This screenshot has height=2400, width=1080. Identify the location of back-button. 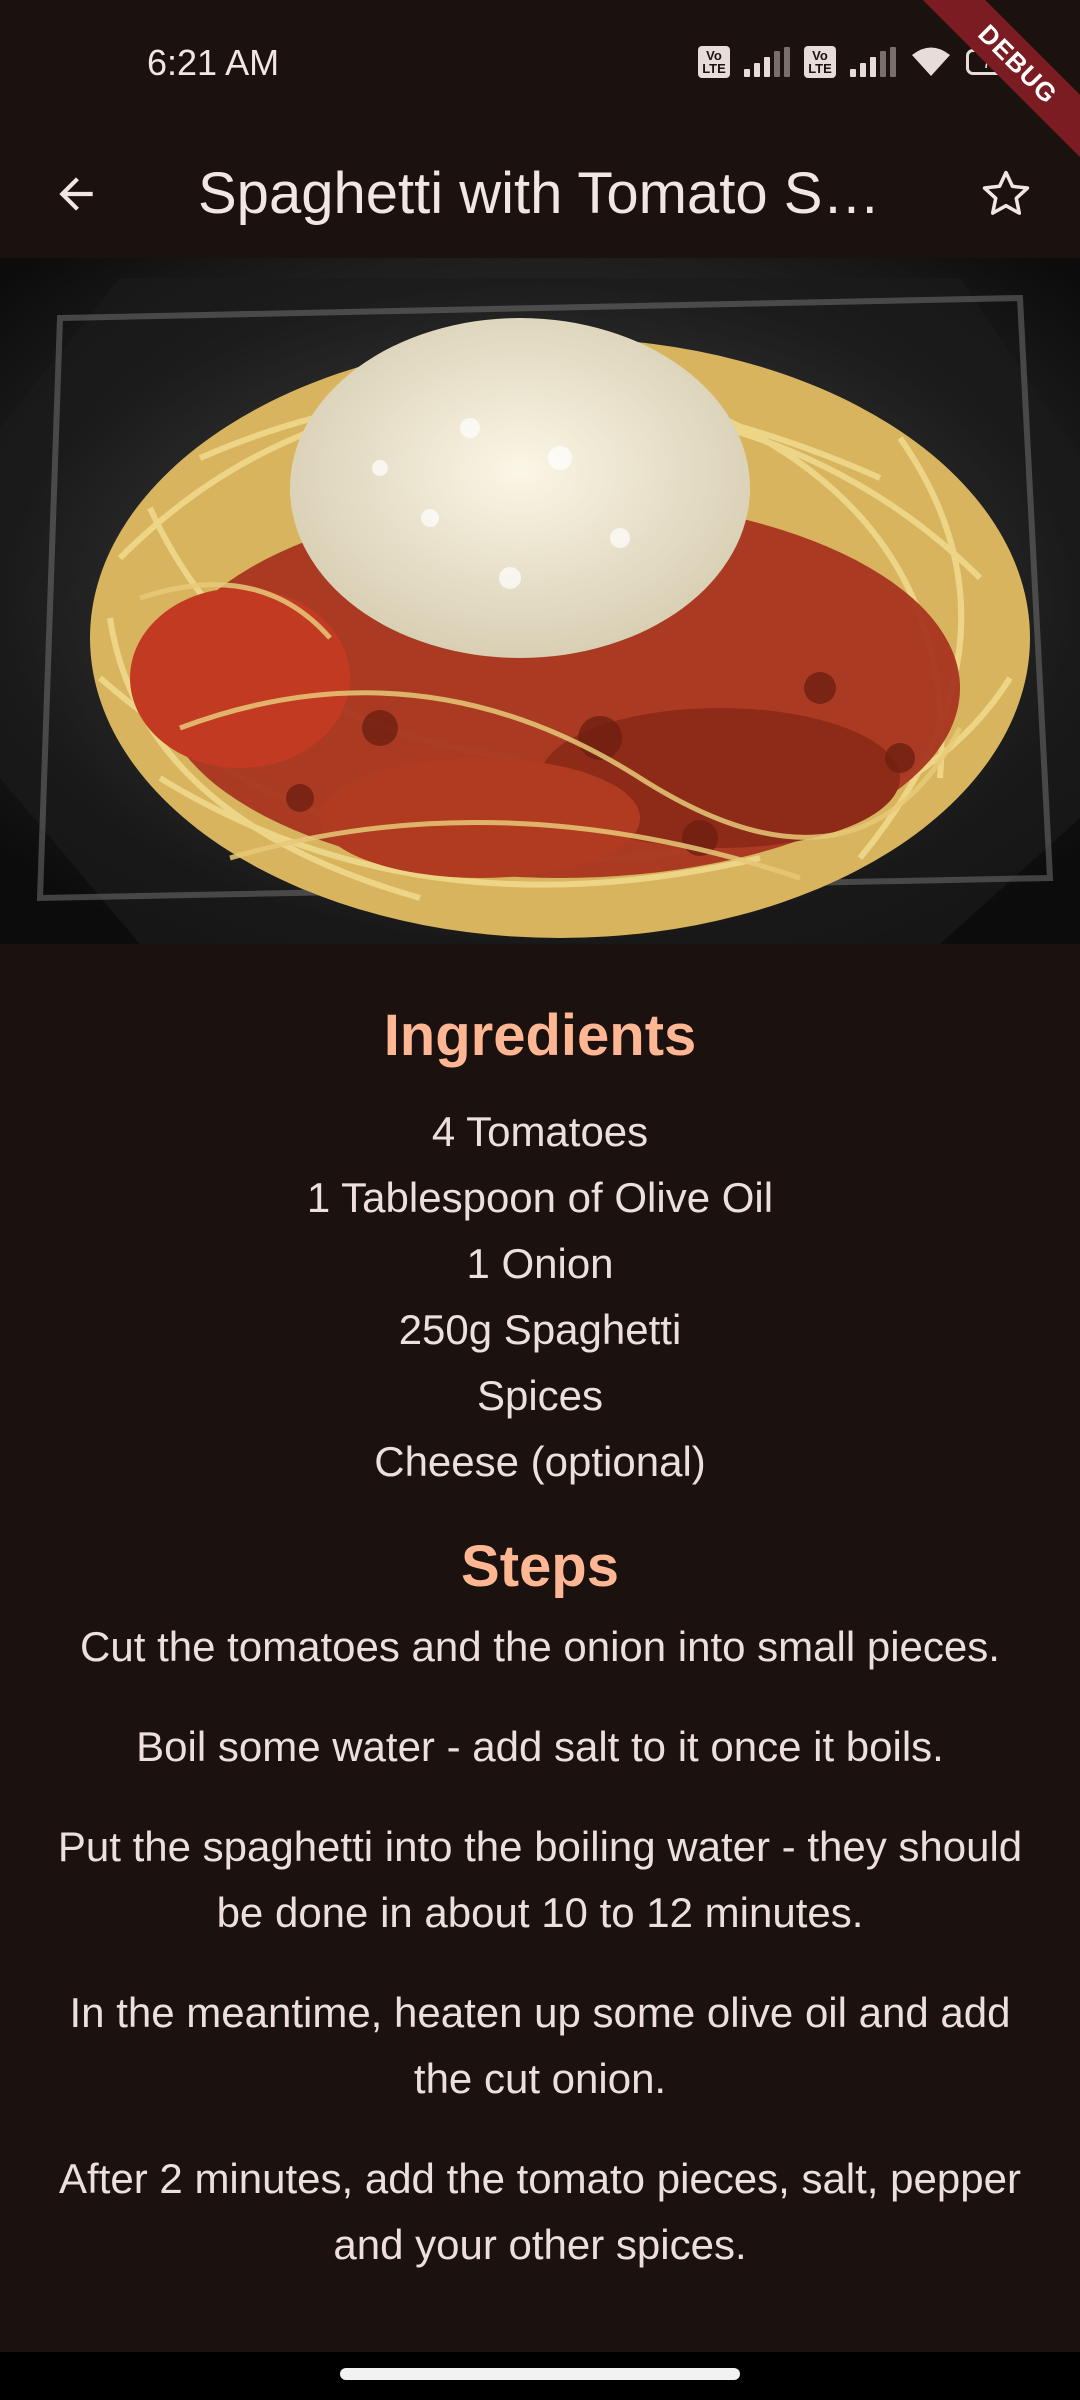
(76, 194).